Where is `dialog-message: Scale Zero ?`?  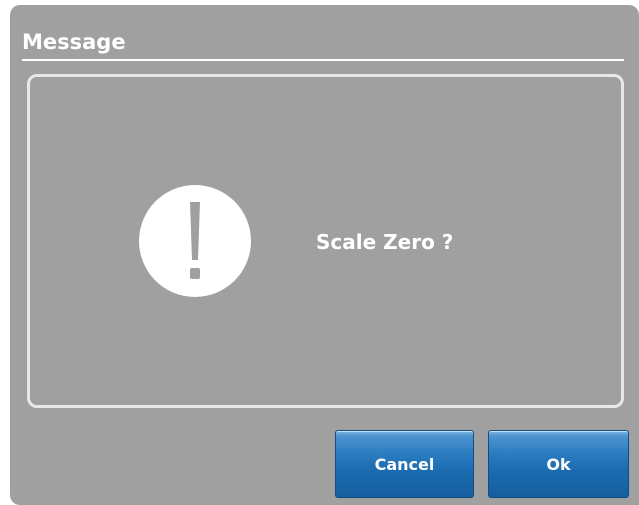
dialog-message: Scale Zero ? is located at coordinates (385, 242).